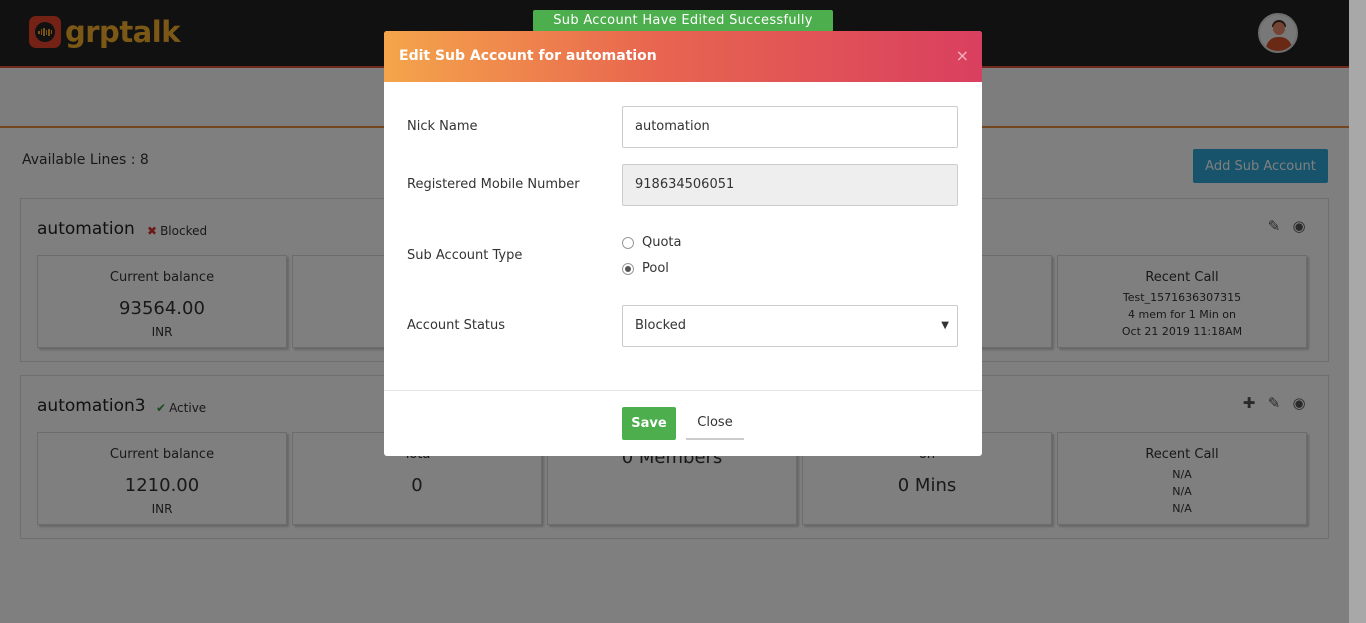 The height and width of the screenshot is (623, 1366). What do you see at coordinates (683, 423) in the screenshot?
I see `modal-footer: Save Close` at bounding box center [683, 423].